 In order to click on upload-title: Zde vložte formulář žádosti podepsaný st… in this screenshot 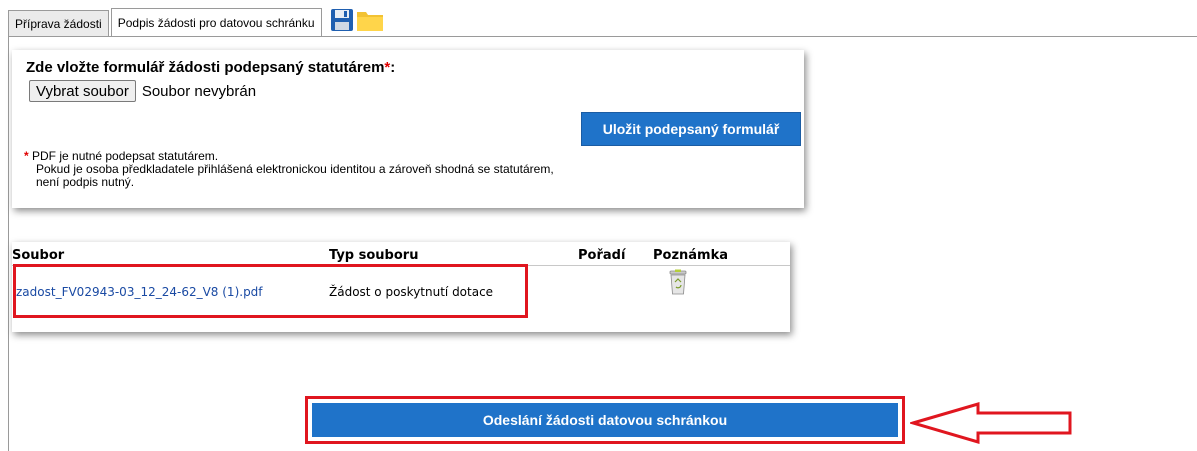, I will do `click(210, 67)`.